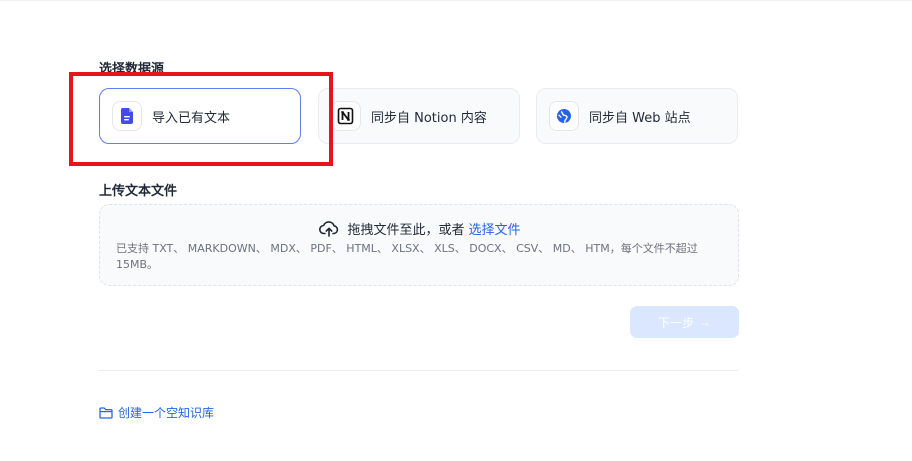 This screenshot has width=912, height=461. I want to click on document-icon, so click(127, 116).